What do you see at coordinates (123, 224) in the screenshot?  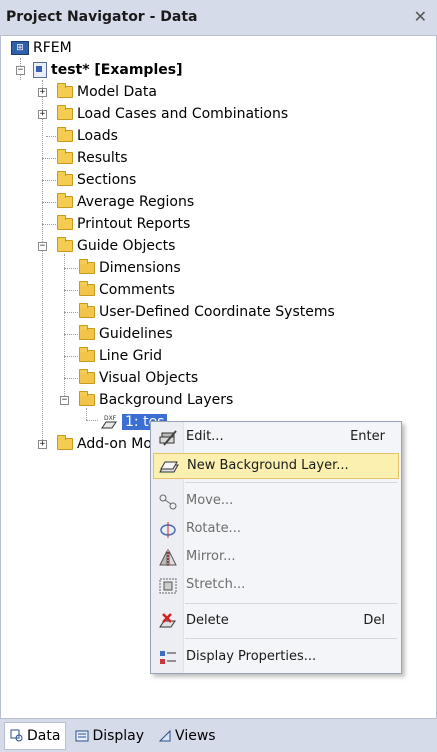 I see `tree-item-printout-reports: Printout Reports` at bounding box center [123, 224].